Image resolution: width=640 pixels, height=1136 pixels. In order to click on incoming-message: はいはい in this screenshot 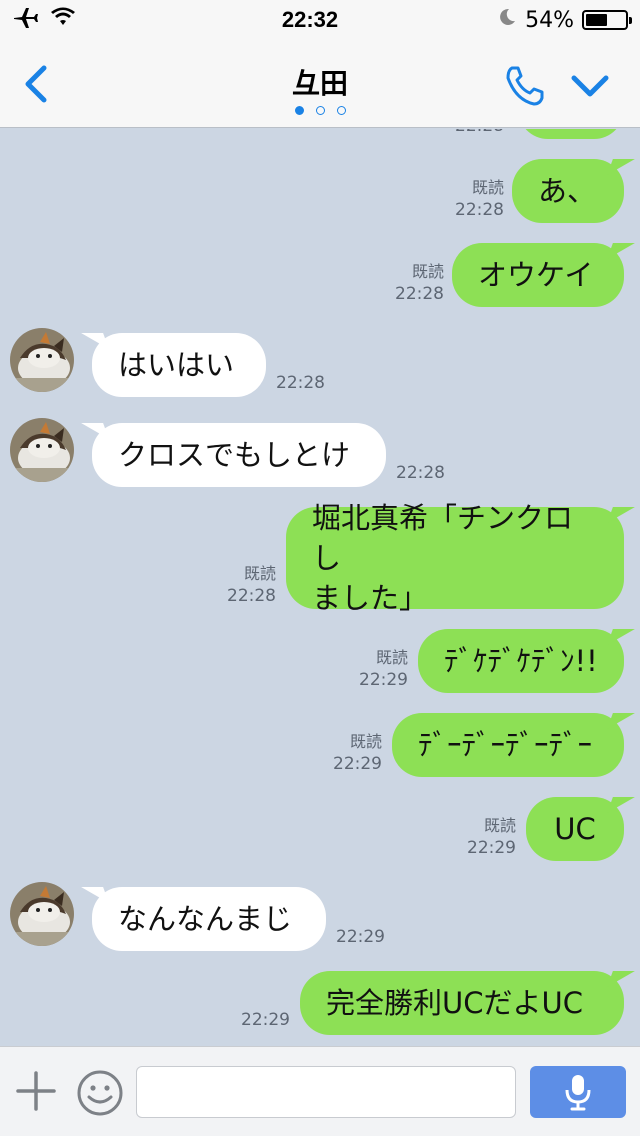, I will do `click(179, 365)`.